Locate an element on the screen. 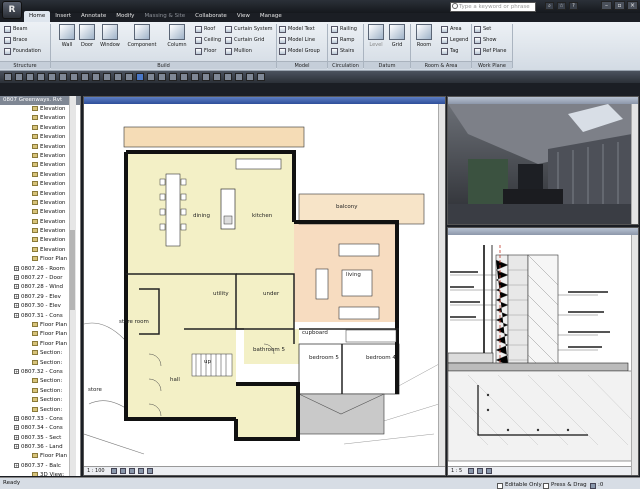  floor-button: Floor is located at coordinates (205, 51).